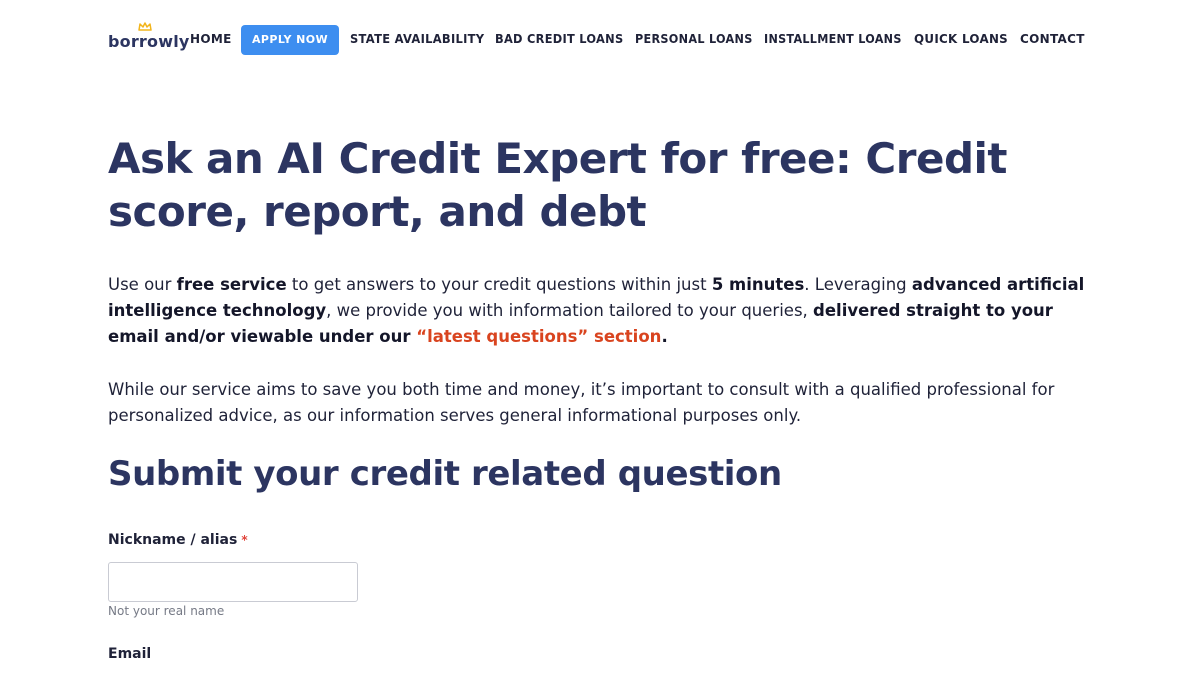  Describe the element at coordinates (211, 39) in the screenshot. I see `nav-home: HOME` at that location.